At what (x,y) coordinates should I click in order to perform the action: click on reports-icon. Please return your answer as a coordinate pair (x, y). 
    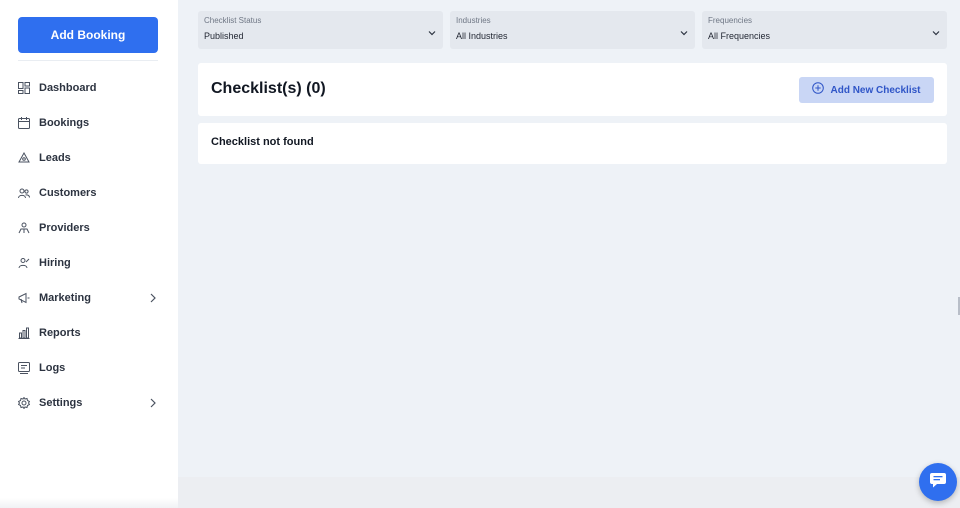
    Looking at the image, I should click on (24, 333).